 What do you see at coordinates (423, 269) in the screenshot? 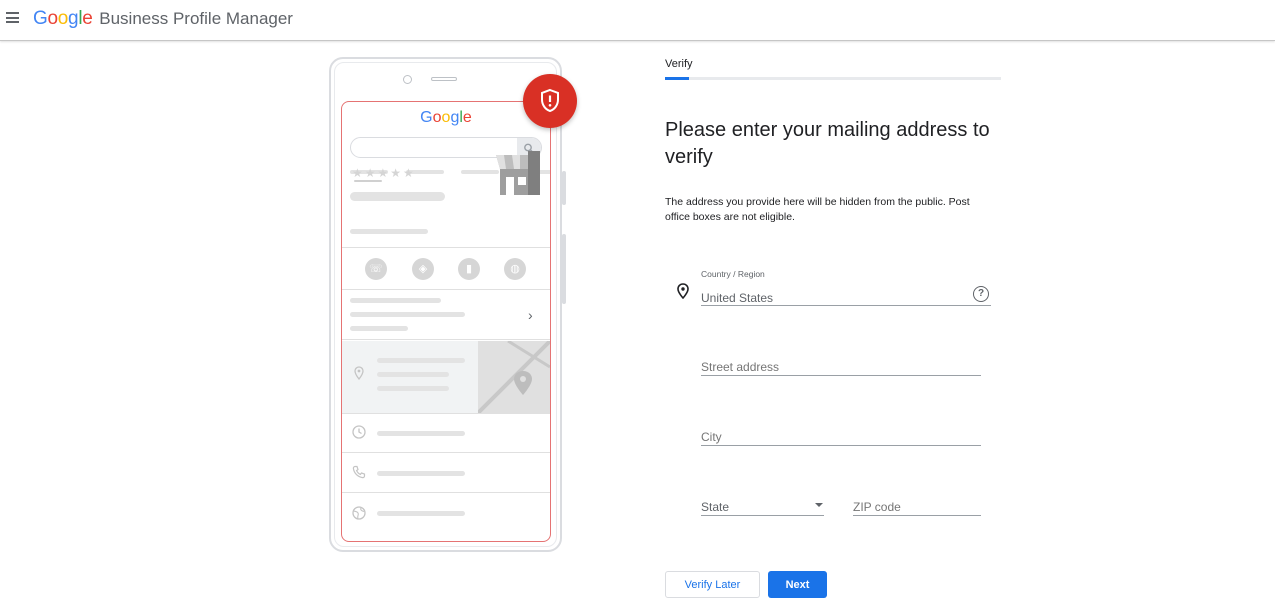
I see `directions-icon: ◈` at bounding box center [423, 269].